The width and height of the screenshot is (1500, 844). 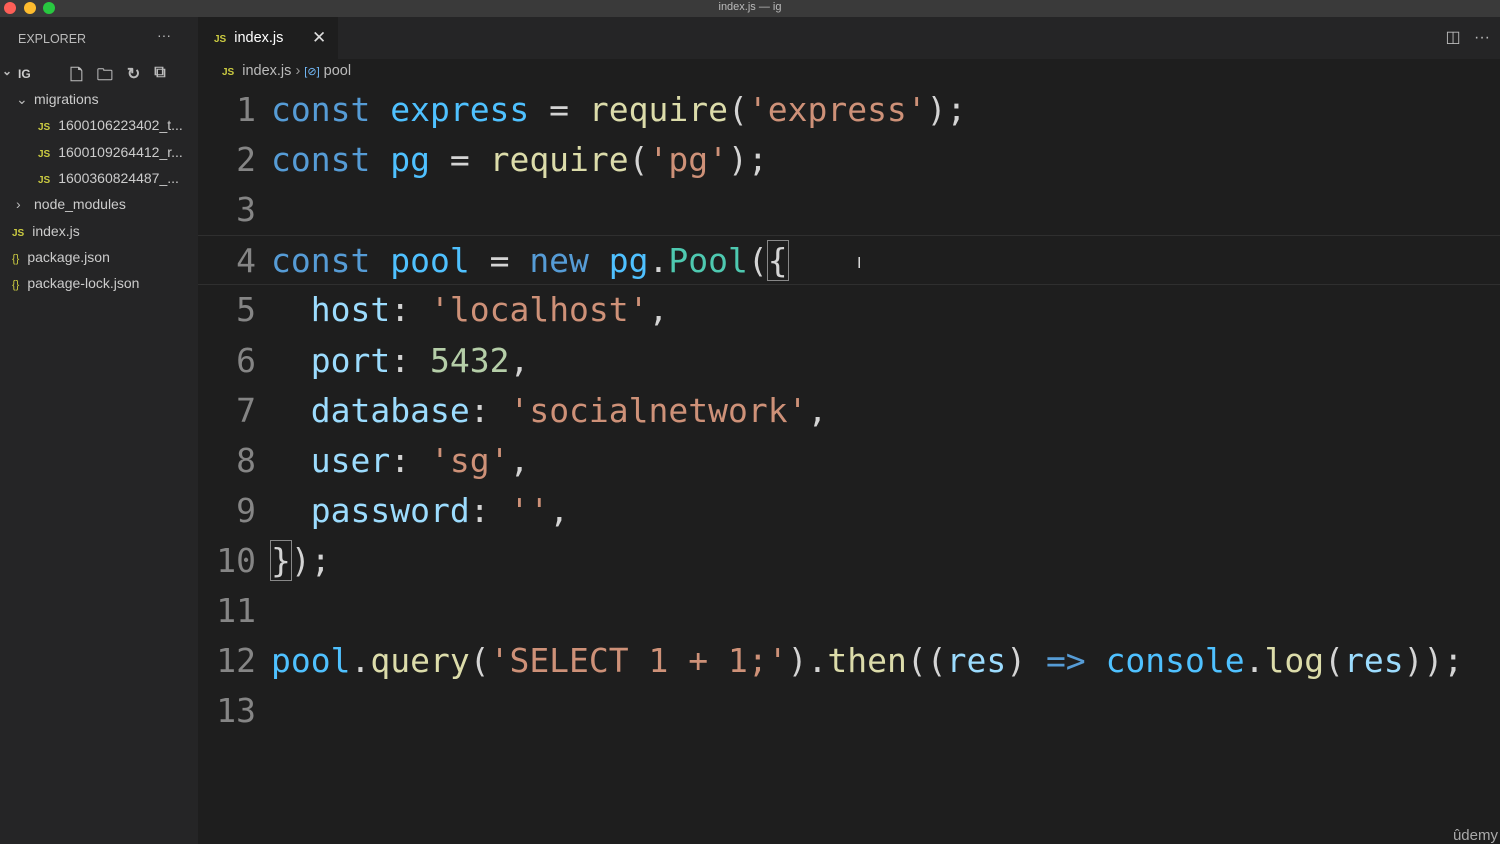 What do you see at coordinates (849, 511) in the screenshot?
I see `code-line: 9 password: '',` at bounding box center [849, 511].